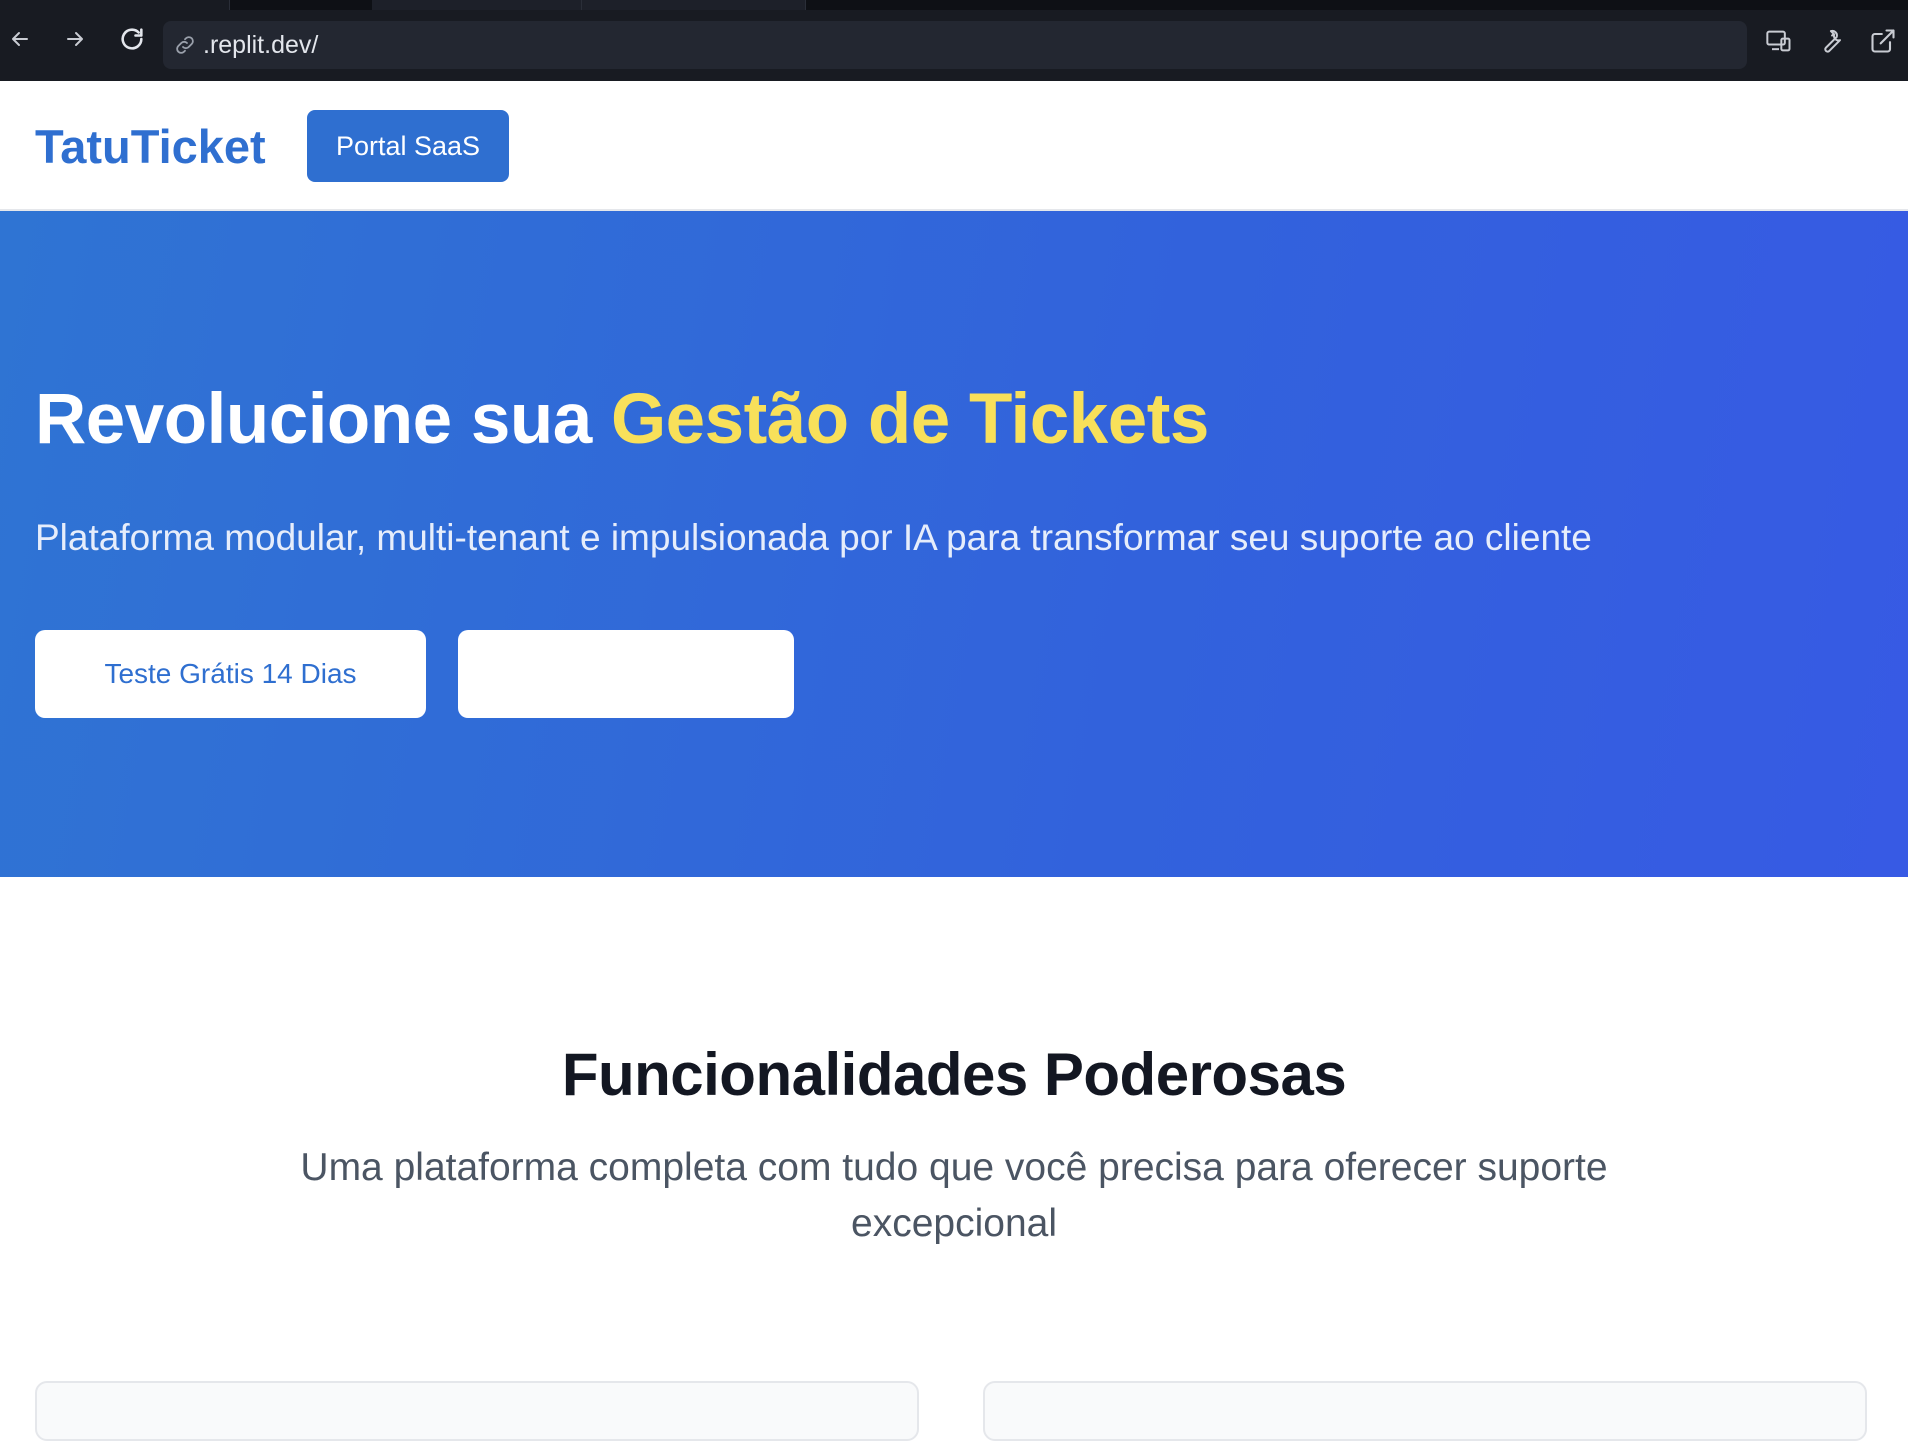 The height and width of the screenshot is (1441, 1908). Describe the element at coordinates (408, 146) in the screenshot. I see `portal-saas-button: Portal SaaS` at that location.